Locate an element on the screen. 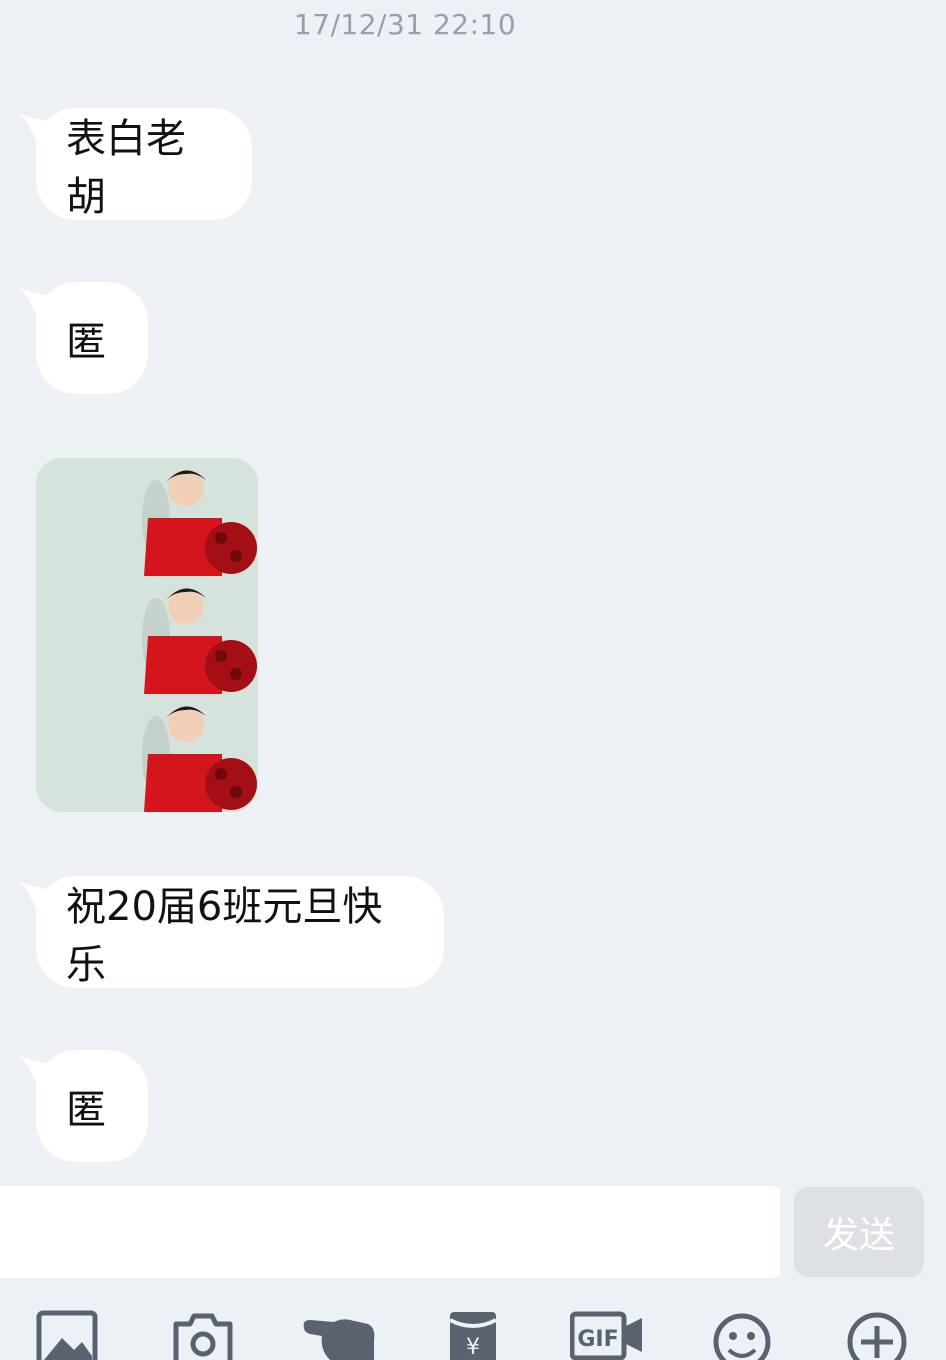  message-text: 祝20届6班元旦快乐 is located at coordinates (224, 936).